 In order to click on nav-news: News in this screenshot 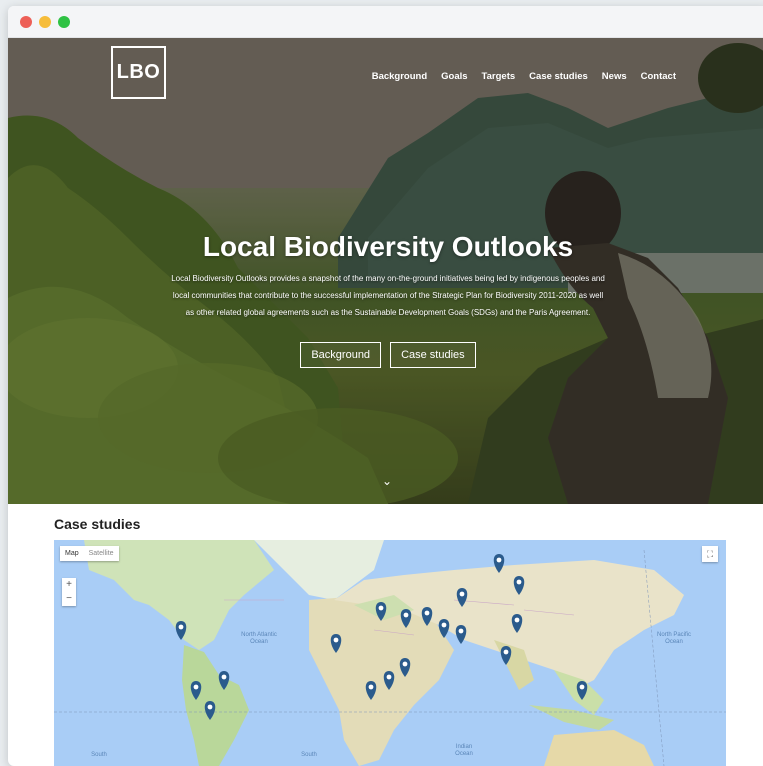, I will do `click(614, 76)`.